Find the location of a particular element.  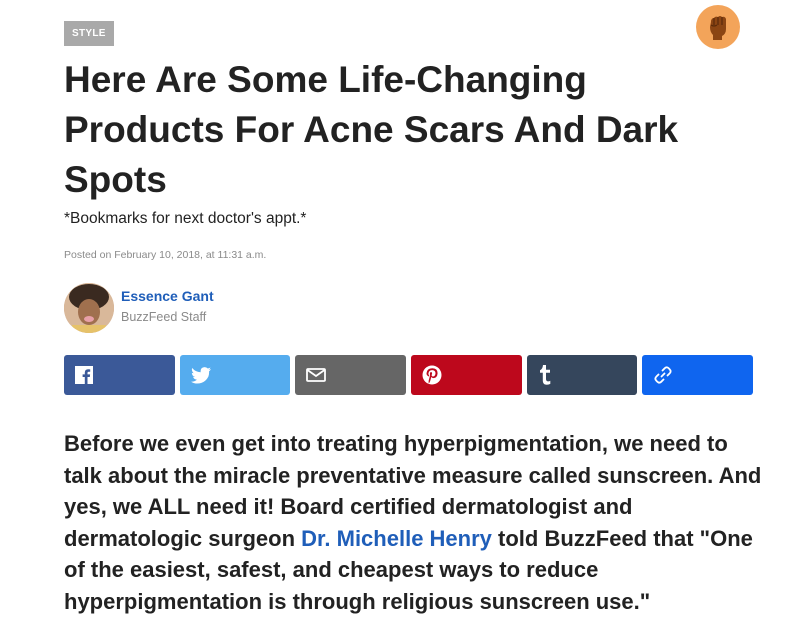

author-name: Essence Gant is located at coordinates (167, 296).